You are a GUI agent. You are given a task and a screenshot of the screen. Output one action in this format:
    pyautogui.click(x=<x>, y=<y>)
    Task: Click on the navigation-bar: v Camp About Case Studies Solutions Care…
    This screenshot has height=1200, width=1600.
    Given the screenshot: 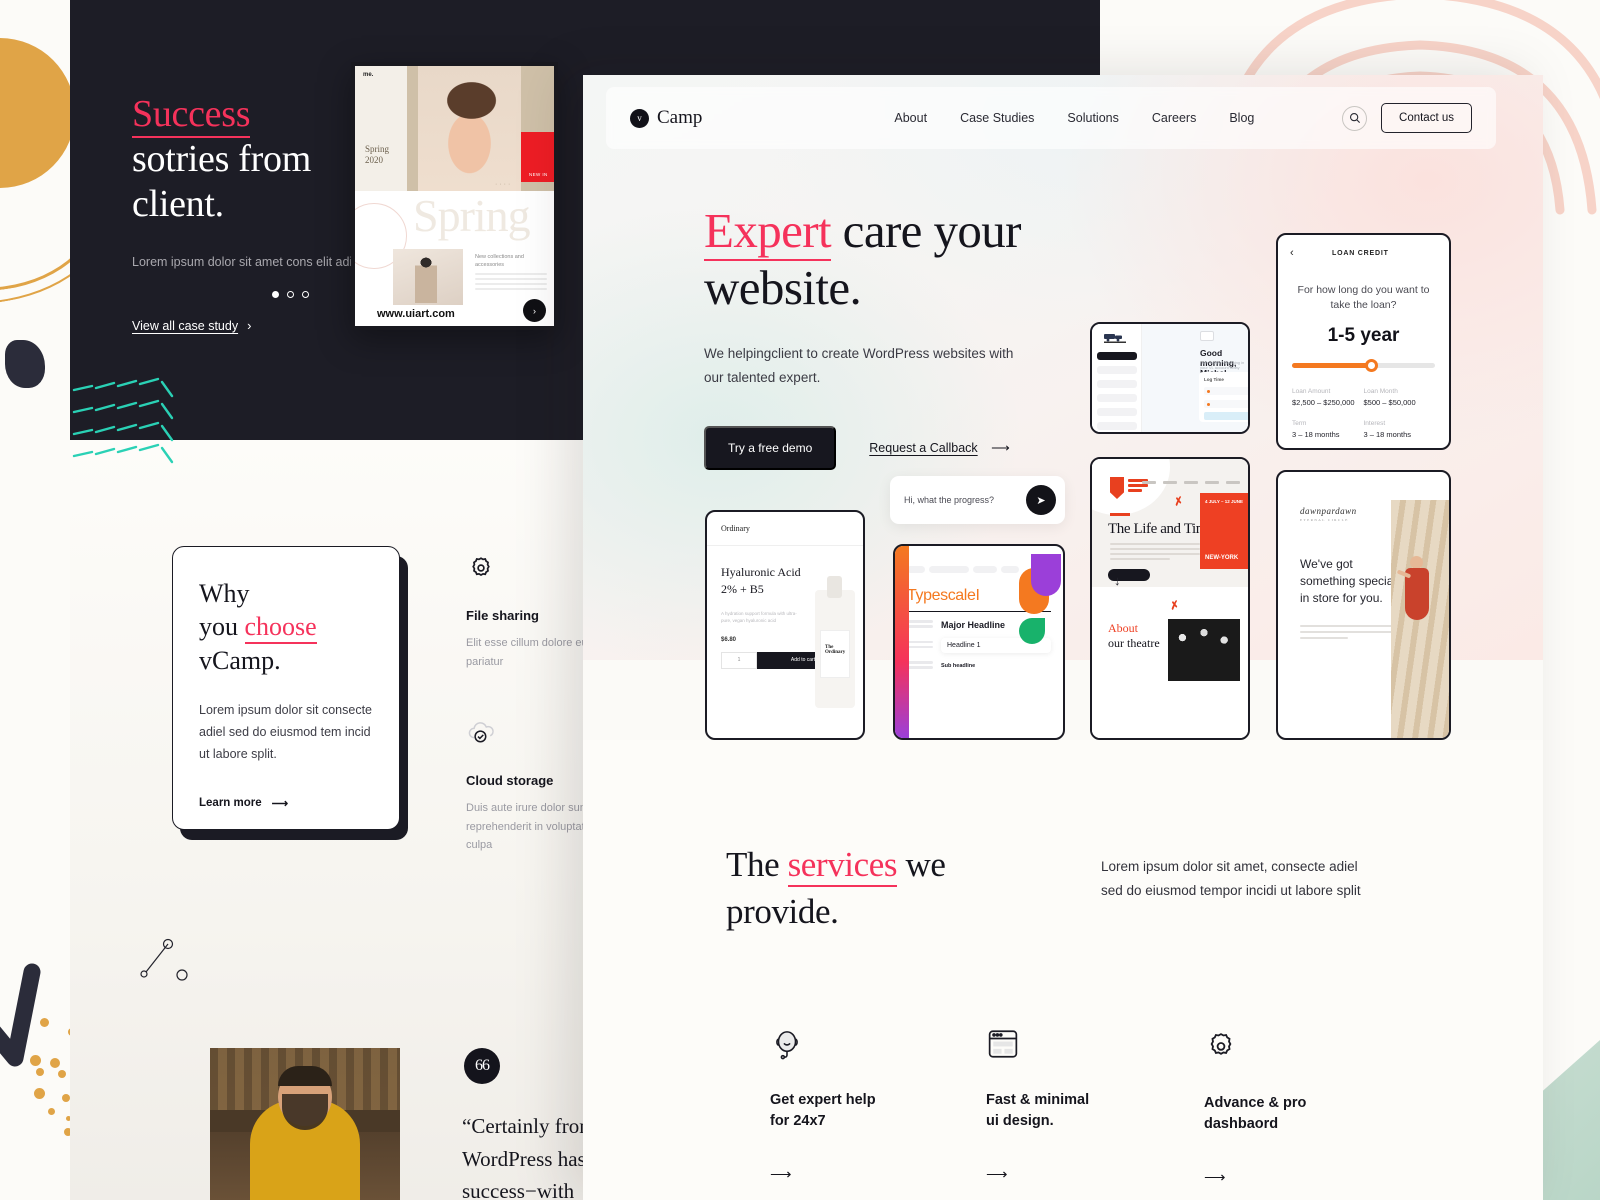 What is the action you would take?
    pyautogui.click(x=1051, y=118)
    